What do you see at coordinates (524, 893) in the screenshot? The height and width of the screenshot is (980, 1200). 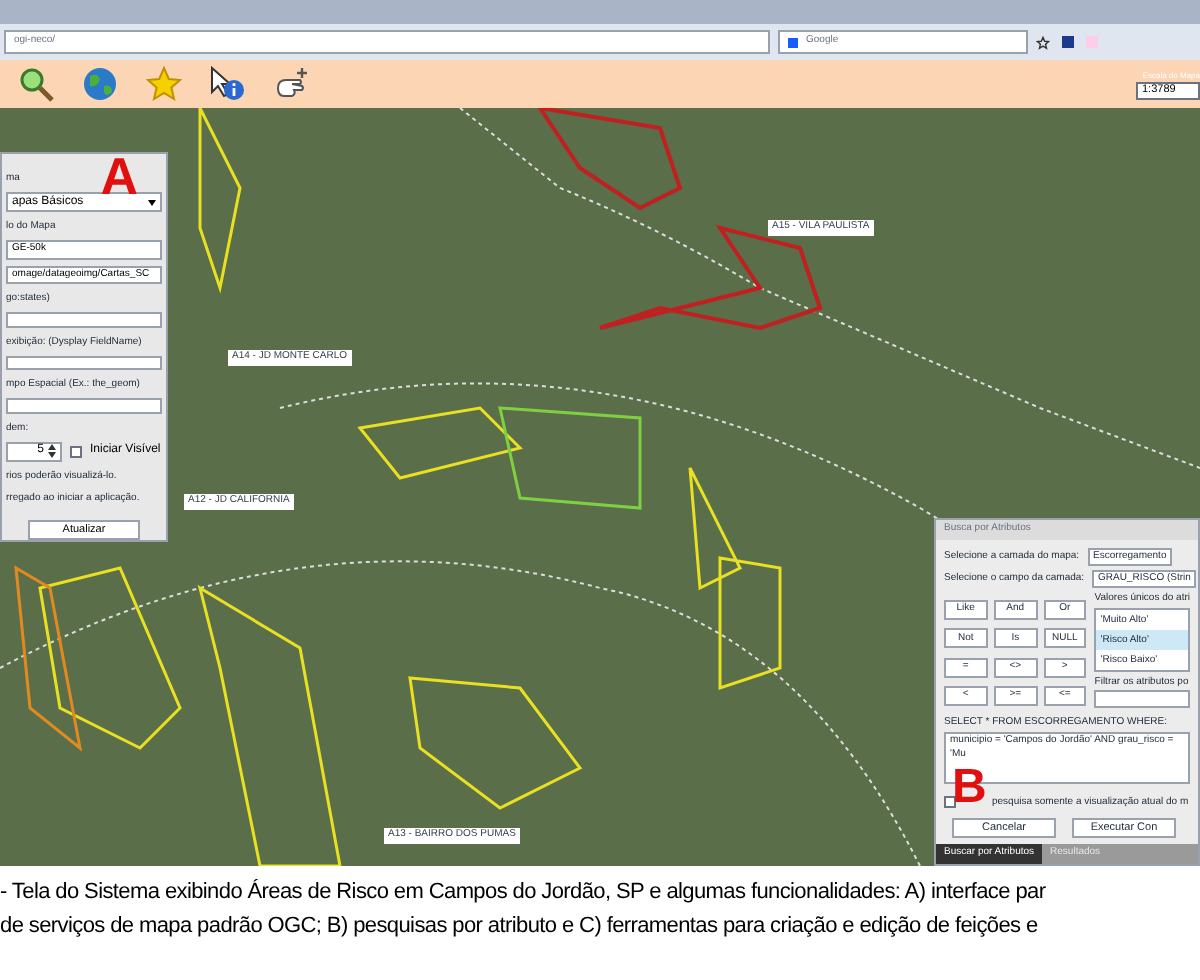 I see `figure-caption-line: - Tela do Sistema exibindo Áreas de Risco em Campos do Jordão, SP e algumas funcionalidades: A) interface par` at bounding box center [524, 893].